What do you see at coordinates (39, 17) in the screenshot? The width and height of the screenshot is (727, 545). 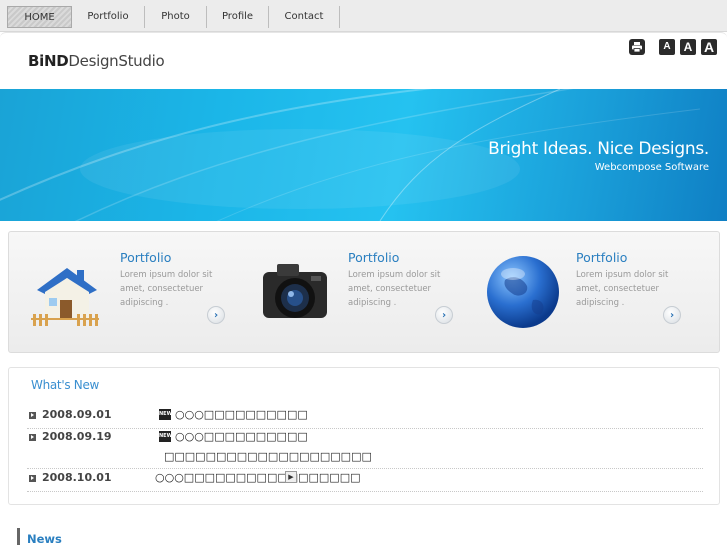 I see `nav-home: HOME` at bounding box center [39, 17].